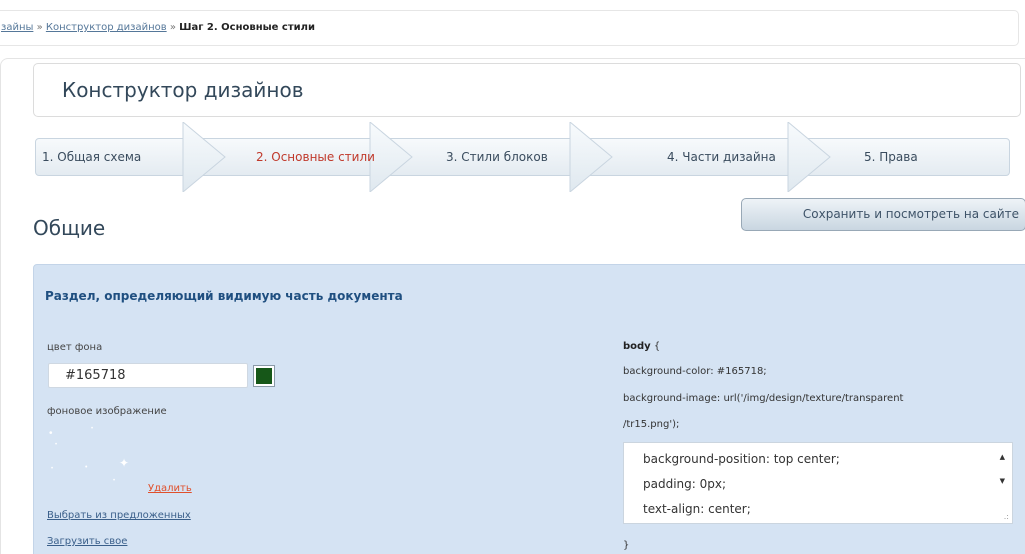 The image size is (1025, 554). I want to click on upload-image-link: Загрузить свое, so click(87, 541).